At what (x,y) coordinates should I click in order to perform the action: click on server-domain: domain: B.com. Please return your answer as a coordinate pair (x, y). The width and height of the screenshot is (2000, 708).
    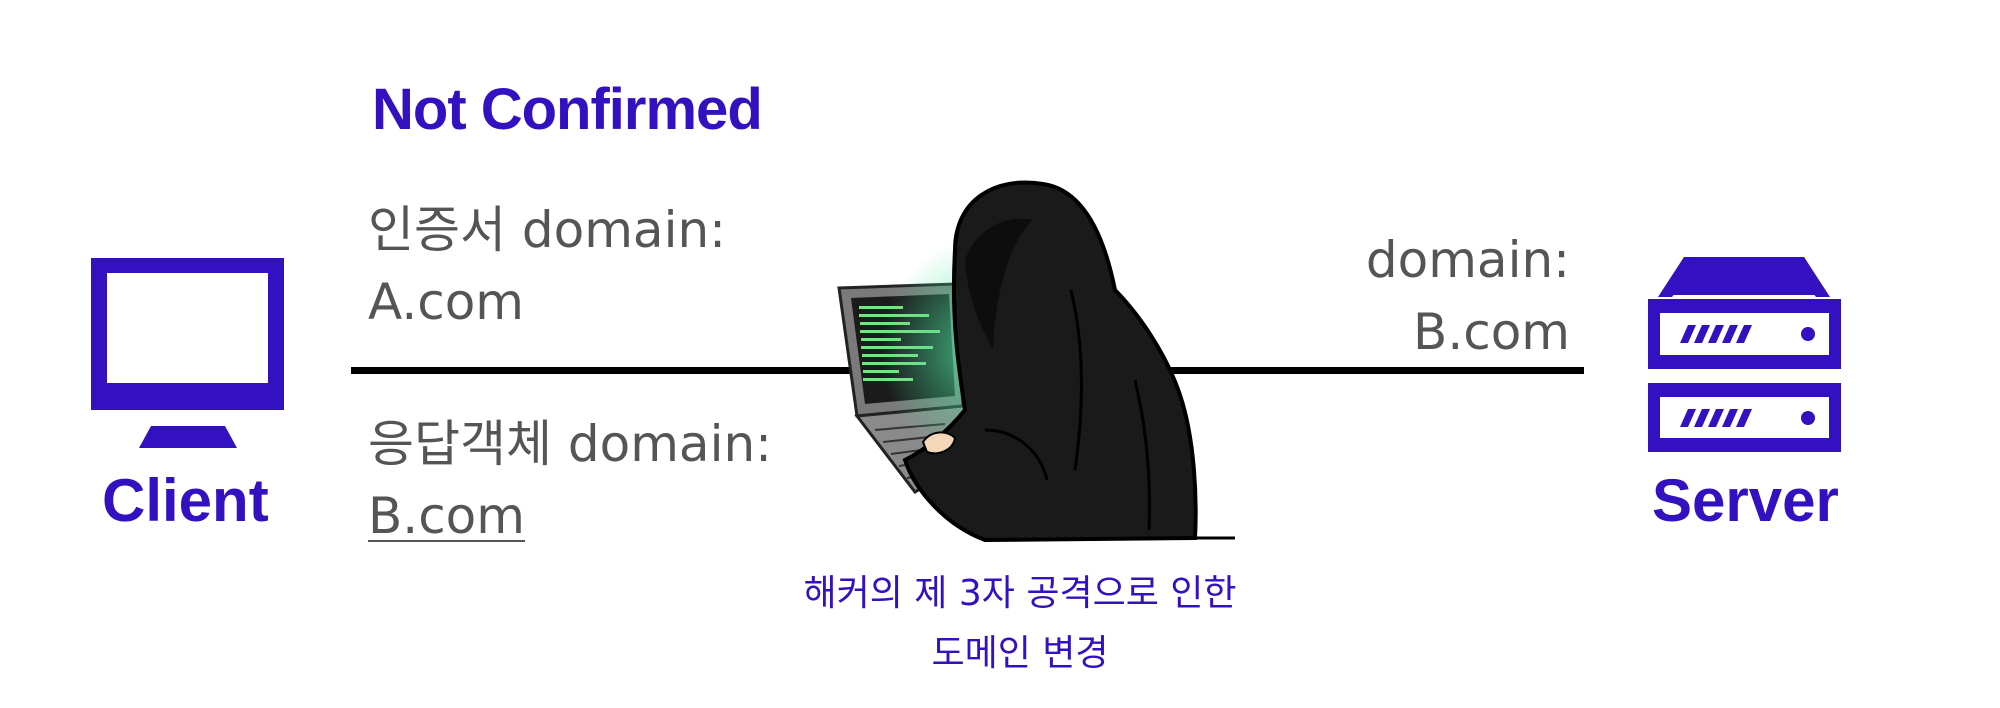
    Looking at the image, I should click on (1468, 296).